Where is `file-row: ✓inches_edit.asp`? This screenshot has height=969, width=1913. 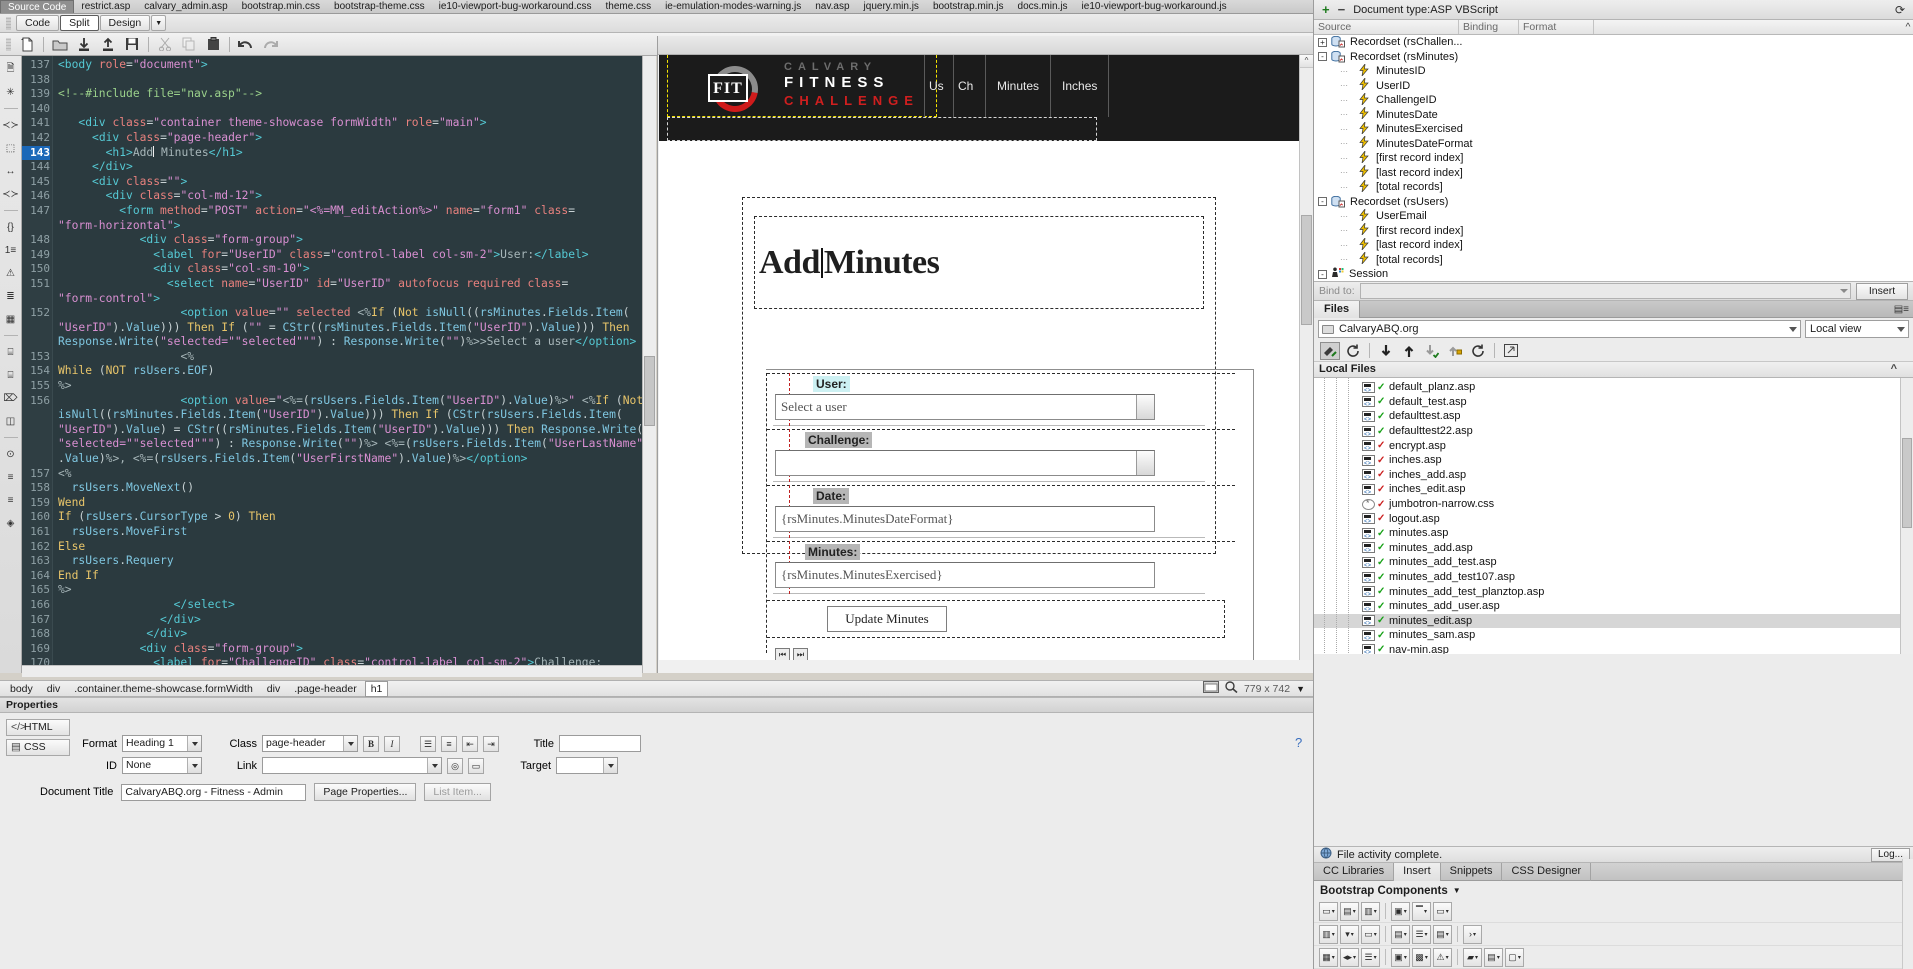 file-row: ✓inches_edit.asp is located at coordinates (1613, 489).